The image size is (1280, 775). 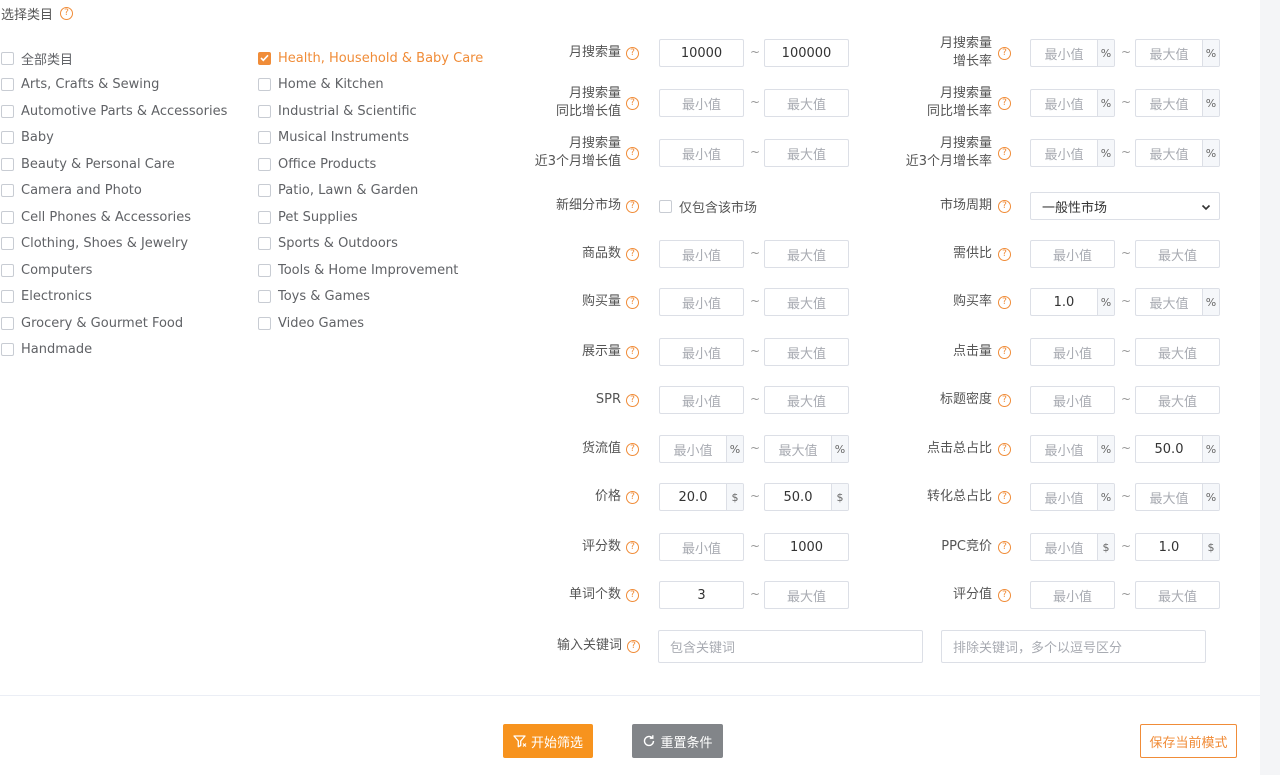 I want to click on start-filter-button: 开始筛选, so click(x=548, y=741).